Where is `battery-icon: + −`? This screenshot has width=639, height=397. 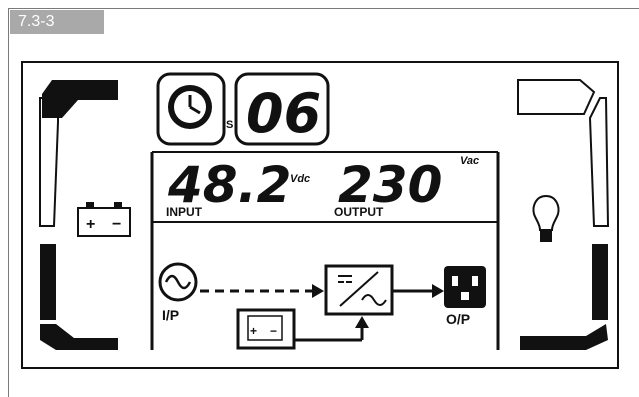 battery-icon: + − is located at coordinates (104, 219).